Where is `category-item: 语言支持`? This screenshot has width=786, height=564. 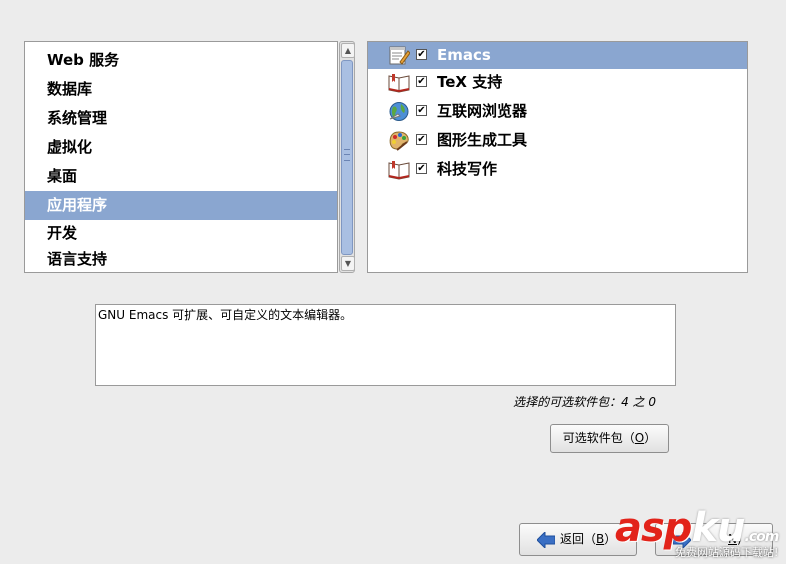
category-item: 语言支持 is located at coordinates (181, 258).